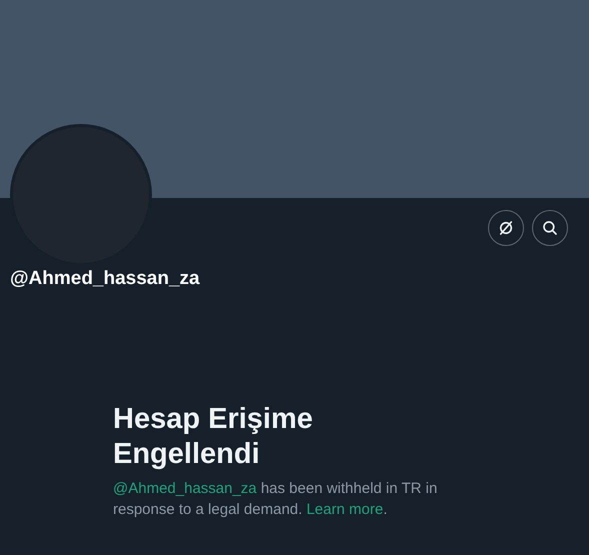 This screenshot has height=555, width=589. I want to click on mention-link: @Ahmed_hassan_za, so click(185, 488).